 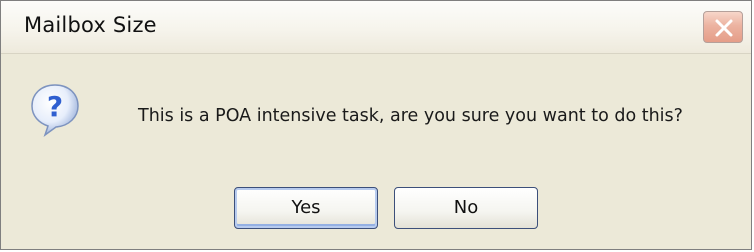 What do you see at coordinates (90, 25) in the screenshot?
I see `window-title: Mailbox Size` at bounding box center [90, 25].